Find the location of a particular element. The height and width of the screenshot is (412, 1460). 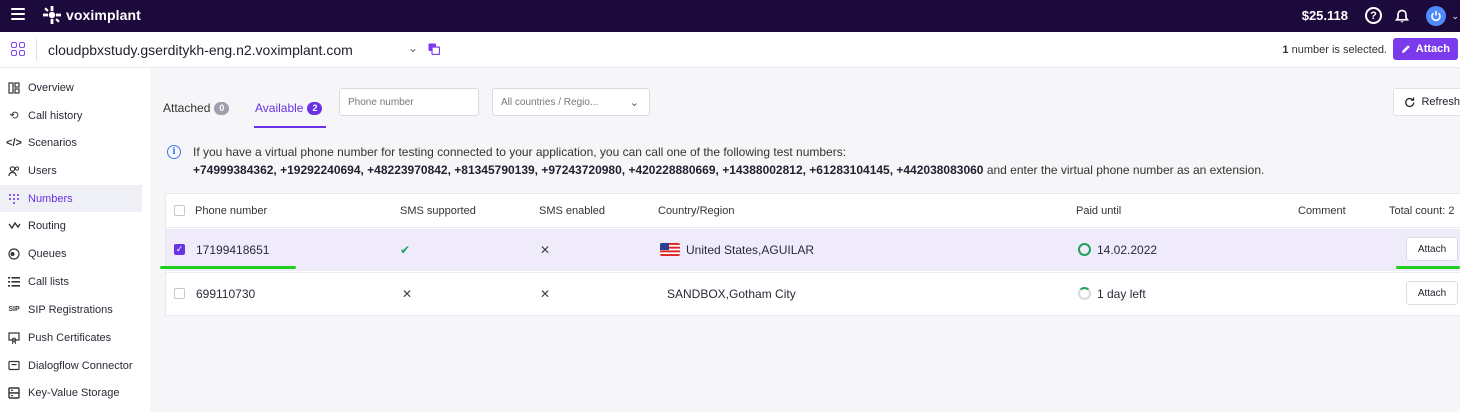

phone-number: 699110730 is located at coordinates (226, 294).